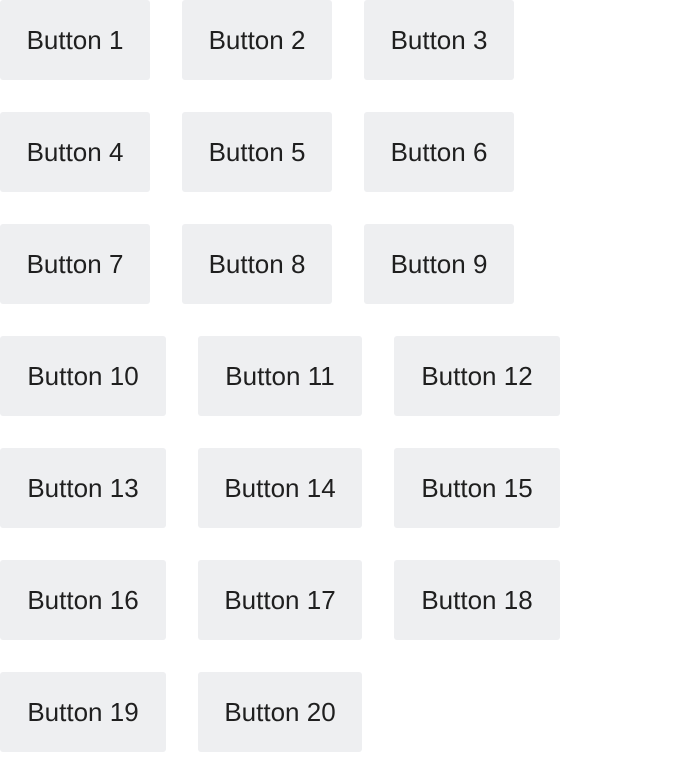 This screenshot has width=686, height=784. I want to click on button-19: Button 19, so click(83, 712).